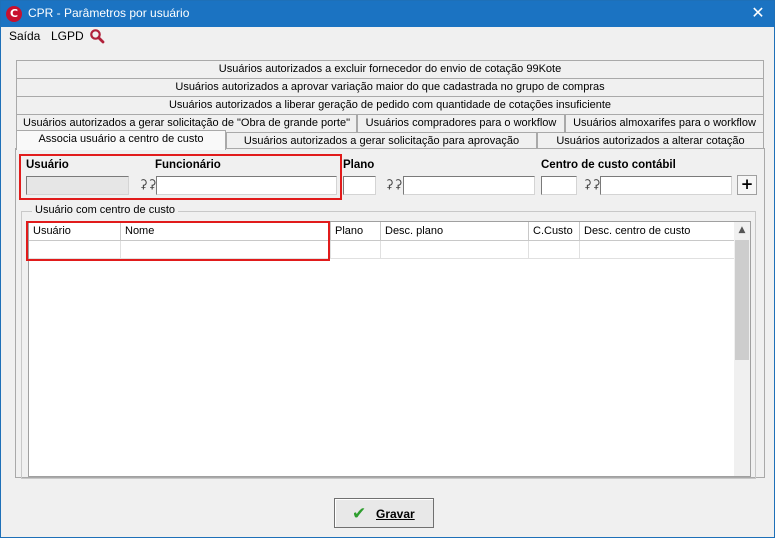 This screenshot has height=538, width=775. I want to click on tab-almoxarifes-workflow: Usuários almoxarifes para o workflow, so click(664, 123).